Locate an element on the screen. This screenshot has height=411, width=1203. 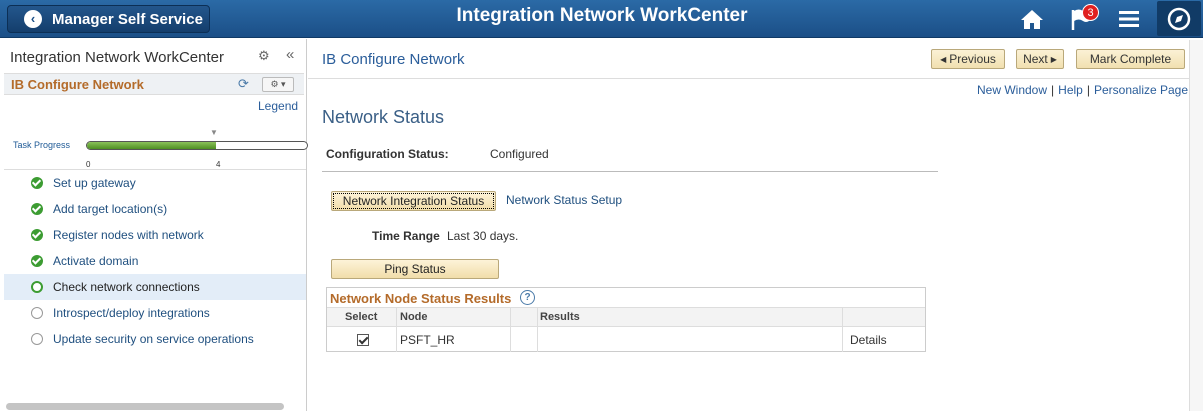
next-button-label: Next is located at coordinates (1035, 59).